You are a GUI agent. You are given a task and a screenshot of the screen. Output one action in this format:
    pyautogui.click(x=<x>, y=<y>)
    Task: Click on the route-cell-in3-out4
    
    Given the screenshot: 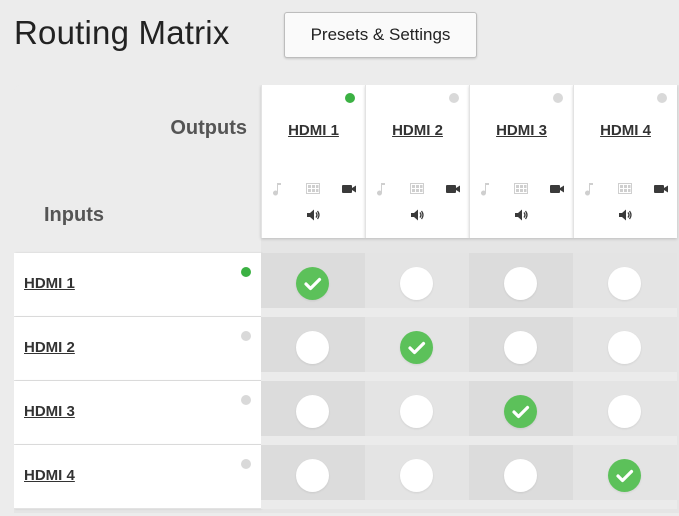 What is the action you would take?
    pyautogui.click(x=625, y=413)
    